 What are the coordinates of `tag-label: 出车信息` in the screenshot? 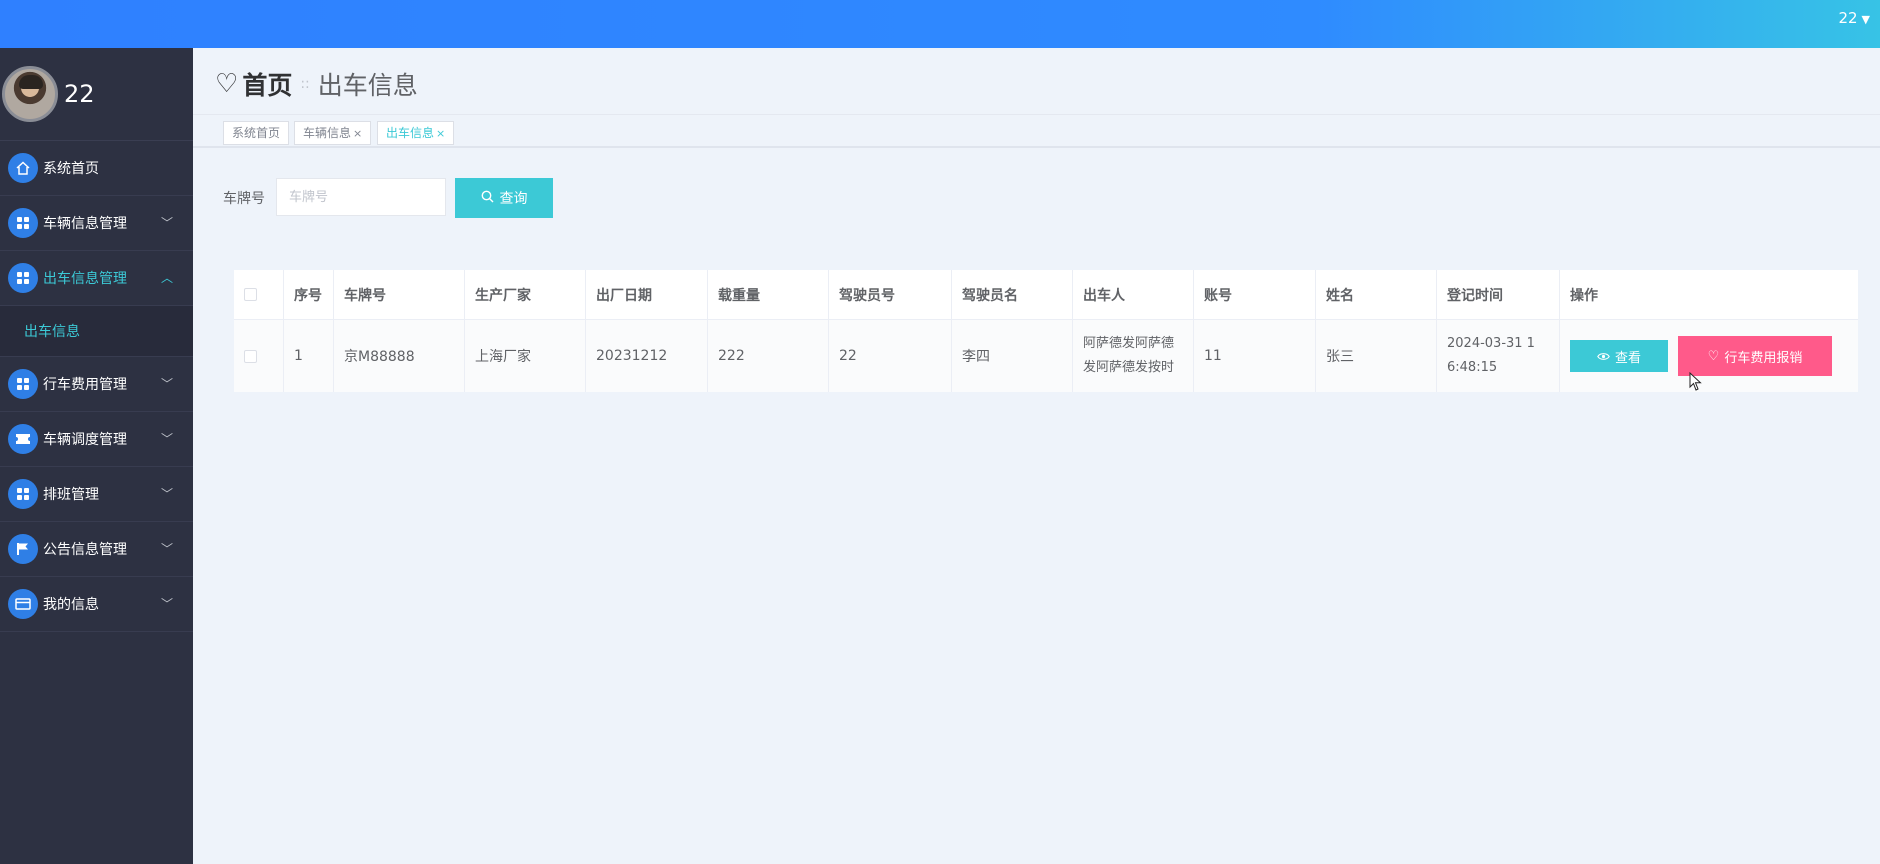 It's located at (410, 133).